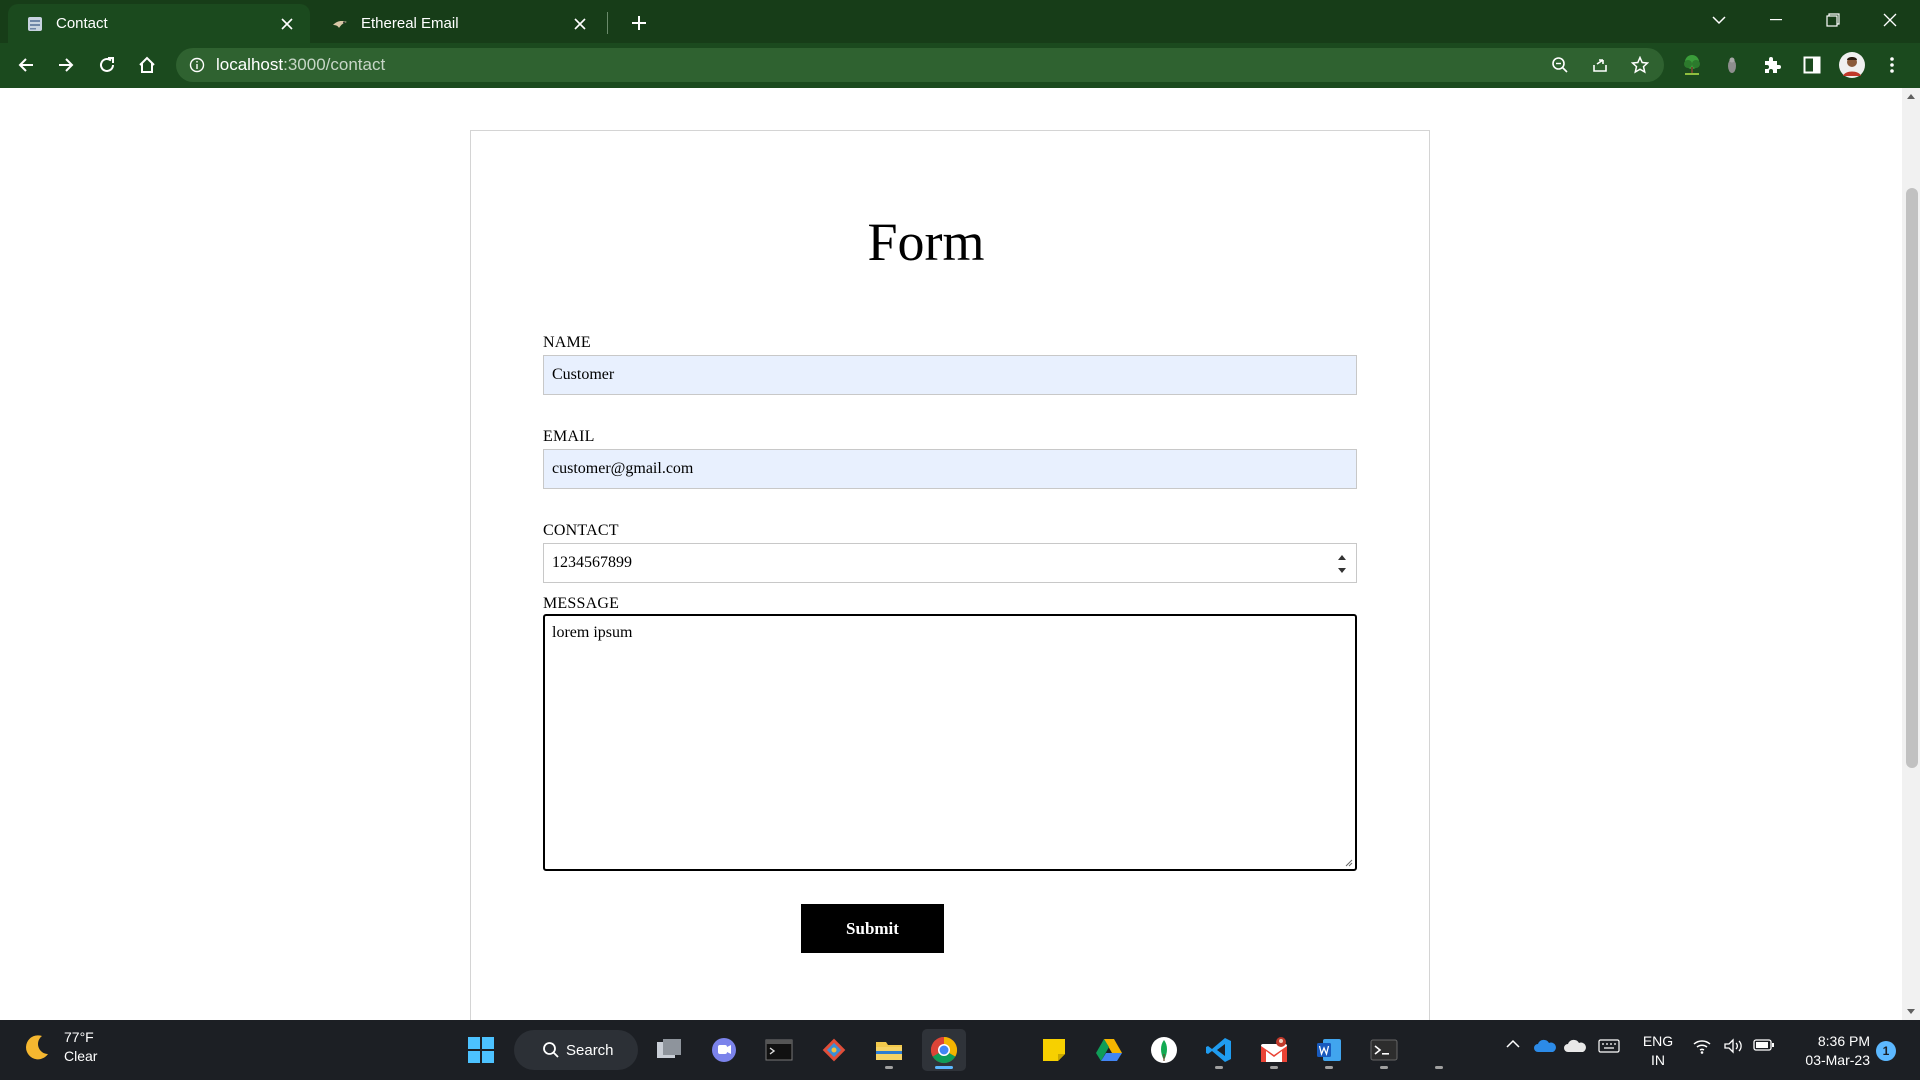  Describe the element at coordinates (834, 1050) in the screenshot. I see `git-icon` at that location.